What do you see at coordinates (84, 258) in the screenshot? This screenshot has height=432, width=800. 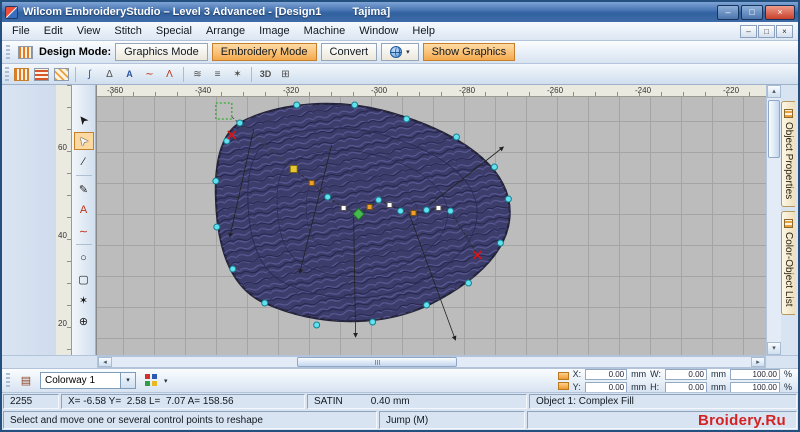 I see `ellipse-tool: ○` at bounding box center [84, 258].